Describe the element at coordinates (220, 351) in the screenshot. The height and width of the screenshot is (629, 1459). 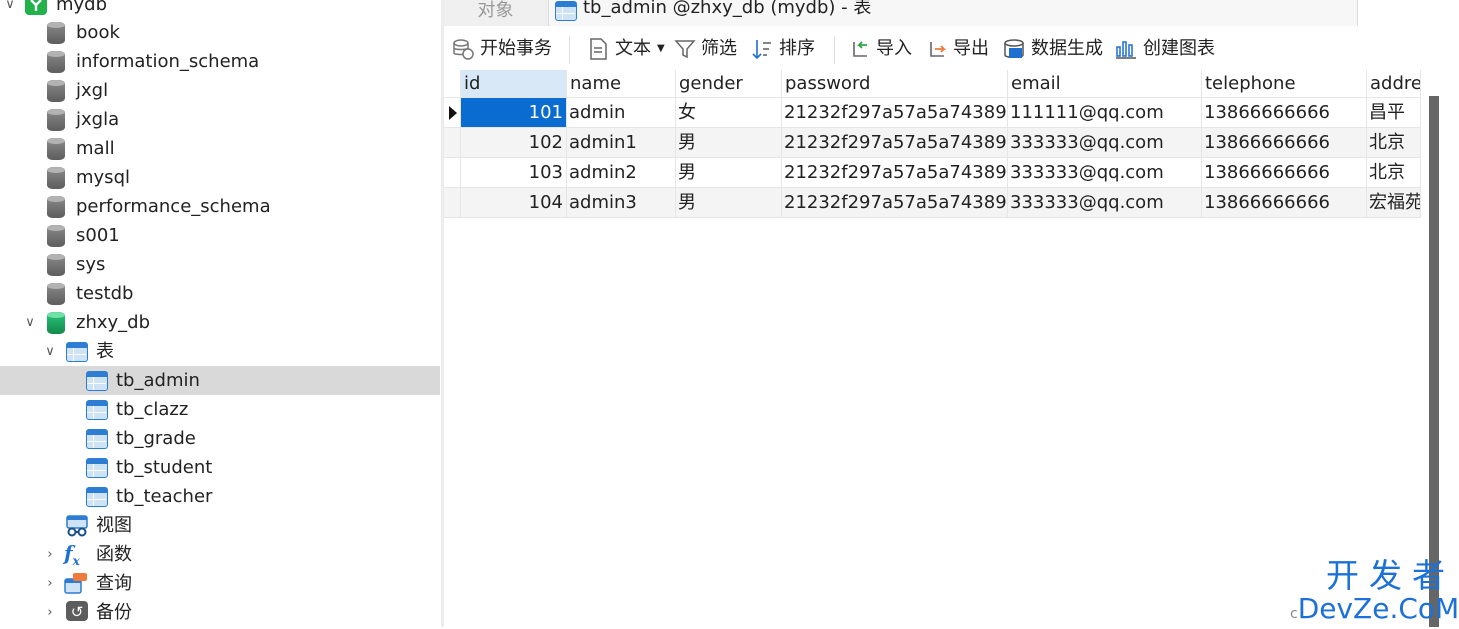
I see `tree-group-tables: ∨ 表` at that location.